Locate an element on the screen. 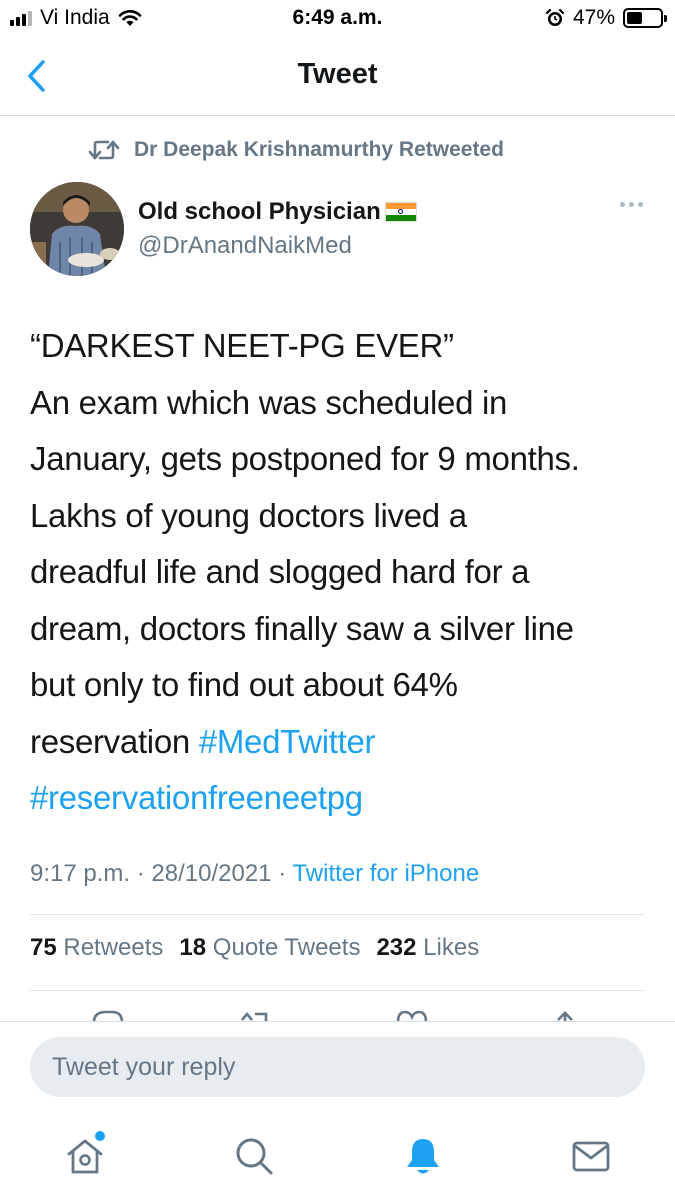 The width and height of the screenshot is (675, 1200). status-bar-right: 47% is located at coordinates (606, 18).